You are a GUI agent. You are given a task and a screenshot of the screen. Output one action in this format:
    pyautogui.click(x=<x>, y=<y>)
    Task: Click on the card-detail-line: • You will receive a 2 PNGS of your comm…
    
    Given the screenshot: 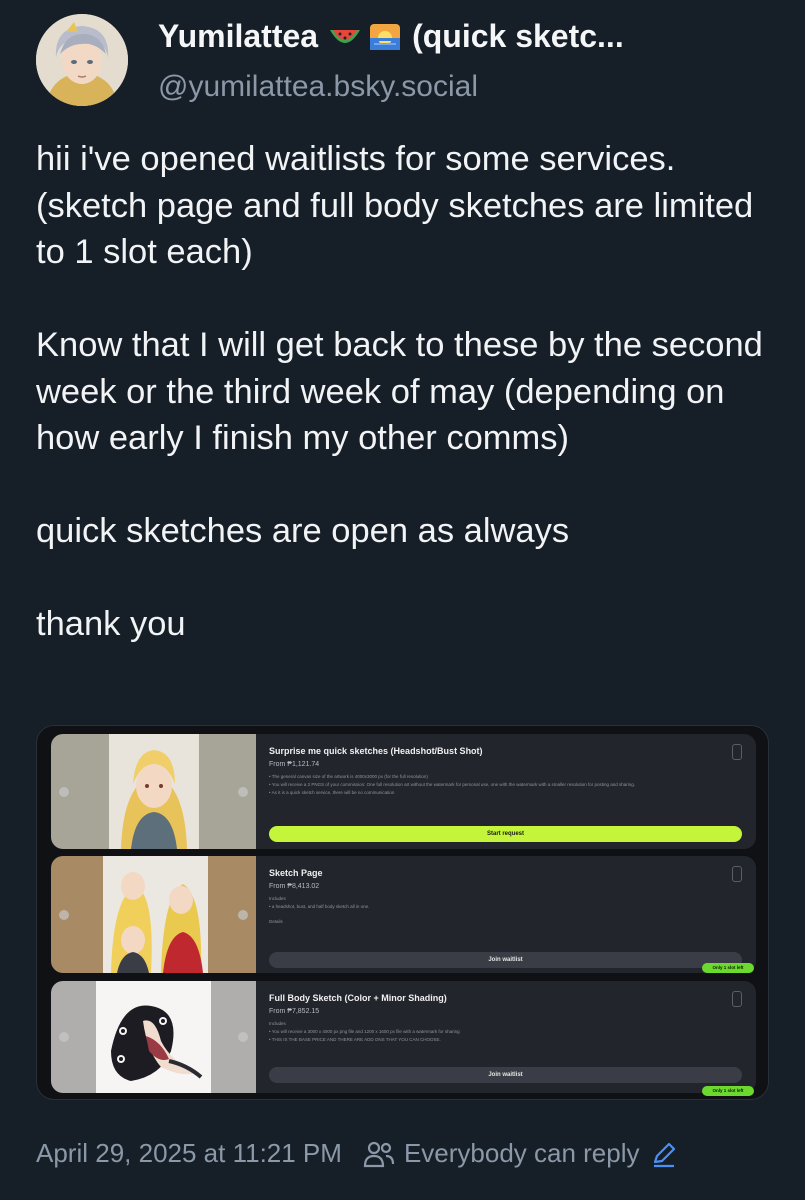 What is the action you would take?
    pyautogui.click(x=452, y=784)
    